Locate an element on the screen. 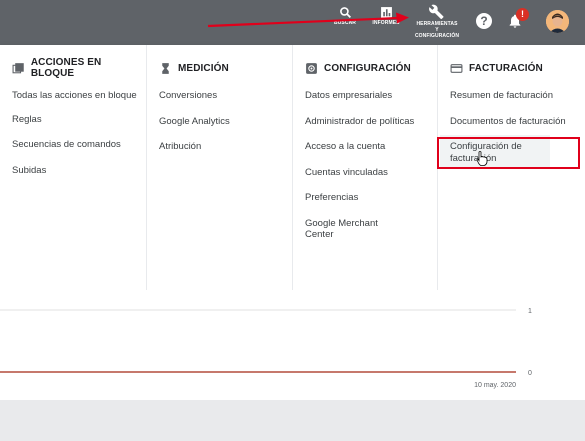  menu-item-billing-documents: Documentos de facturación is located at coordinates (515, 122).